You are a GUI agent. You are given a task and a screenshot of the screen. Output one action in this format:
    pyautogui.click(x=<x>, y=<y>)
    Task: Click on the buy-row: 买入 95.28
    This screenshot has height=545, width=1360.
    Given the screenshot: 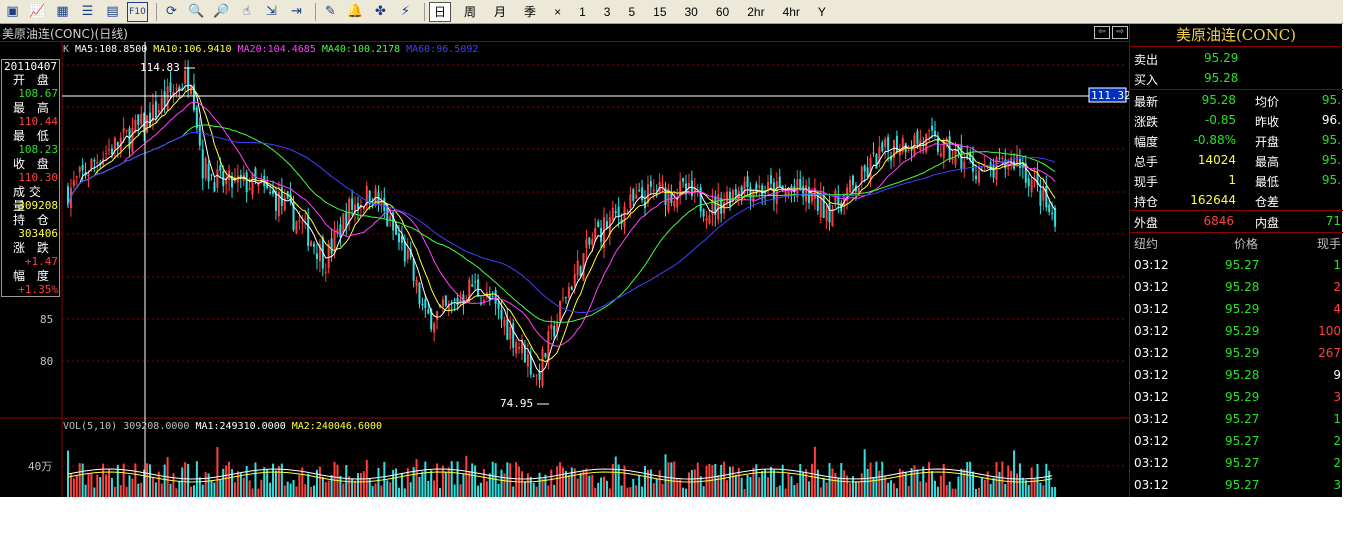 What is the action you would take?
    pyautogui.click(x=1236, y=78)
    